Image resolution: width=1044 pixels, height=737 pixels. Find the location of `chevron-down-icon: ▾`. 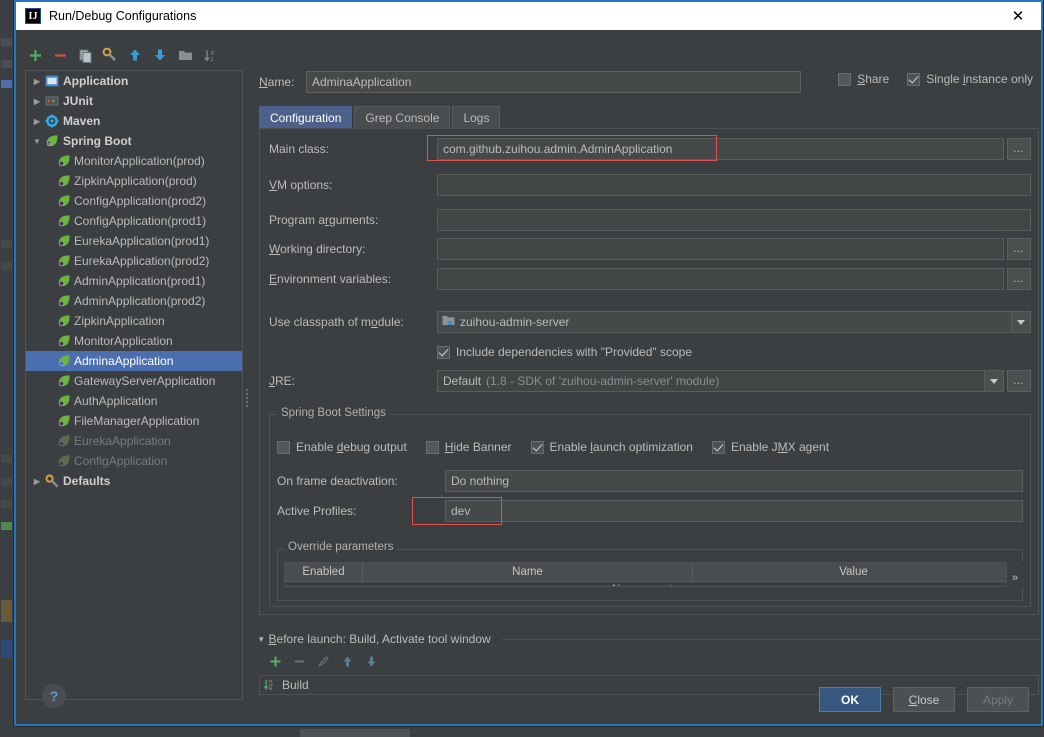

chevron-down-icon: ▾ is located at coordinates (261, 639).